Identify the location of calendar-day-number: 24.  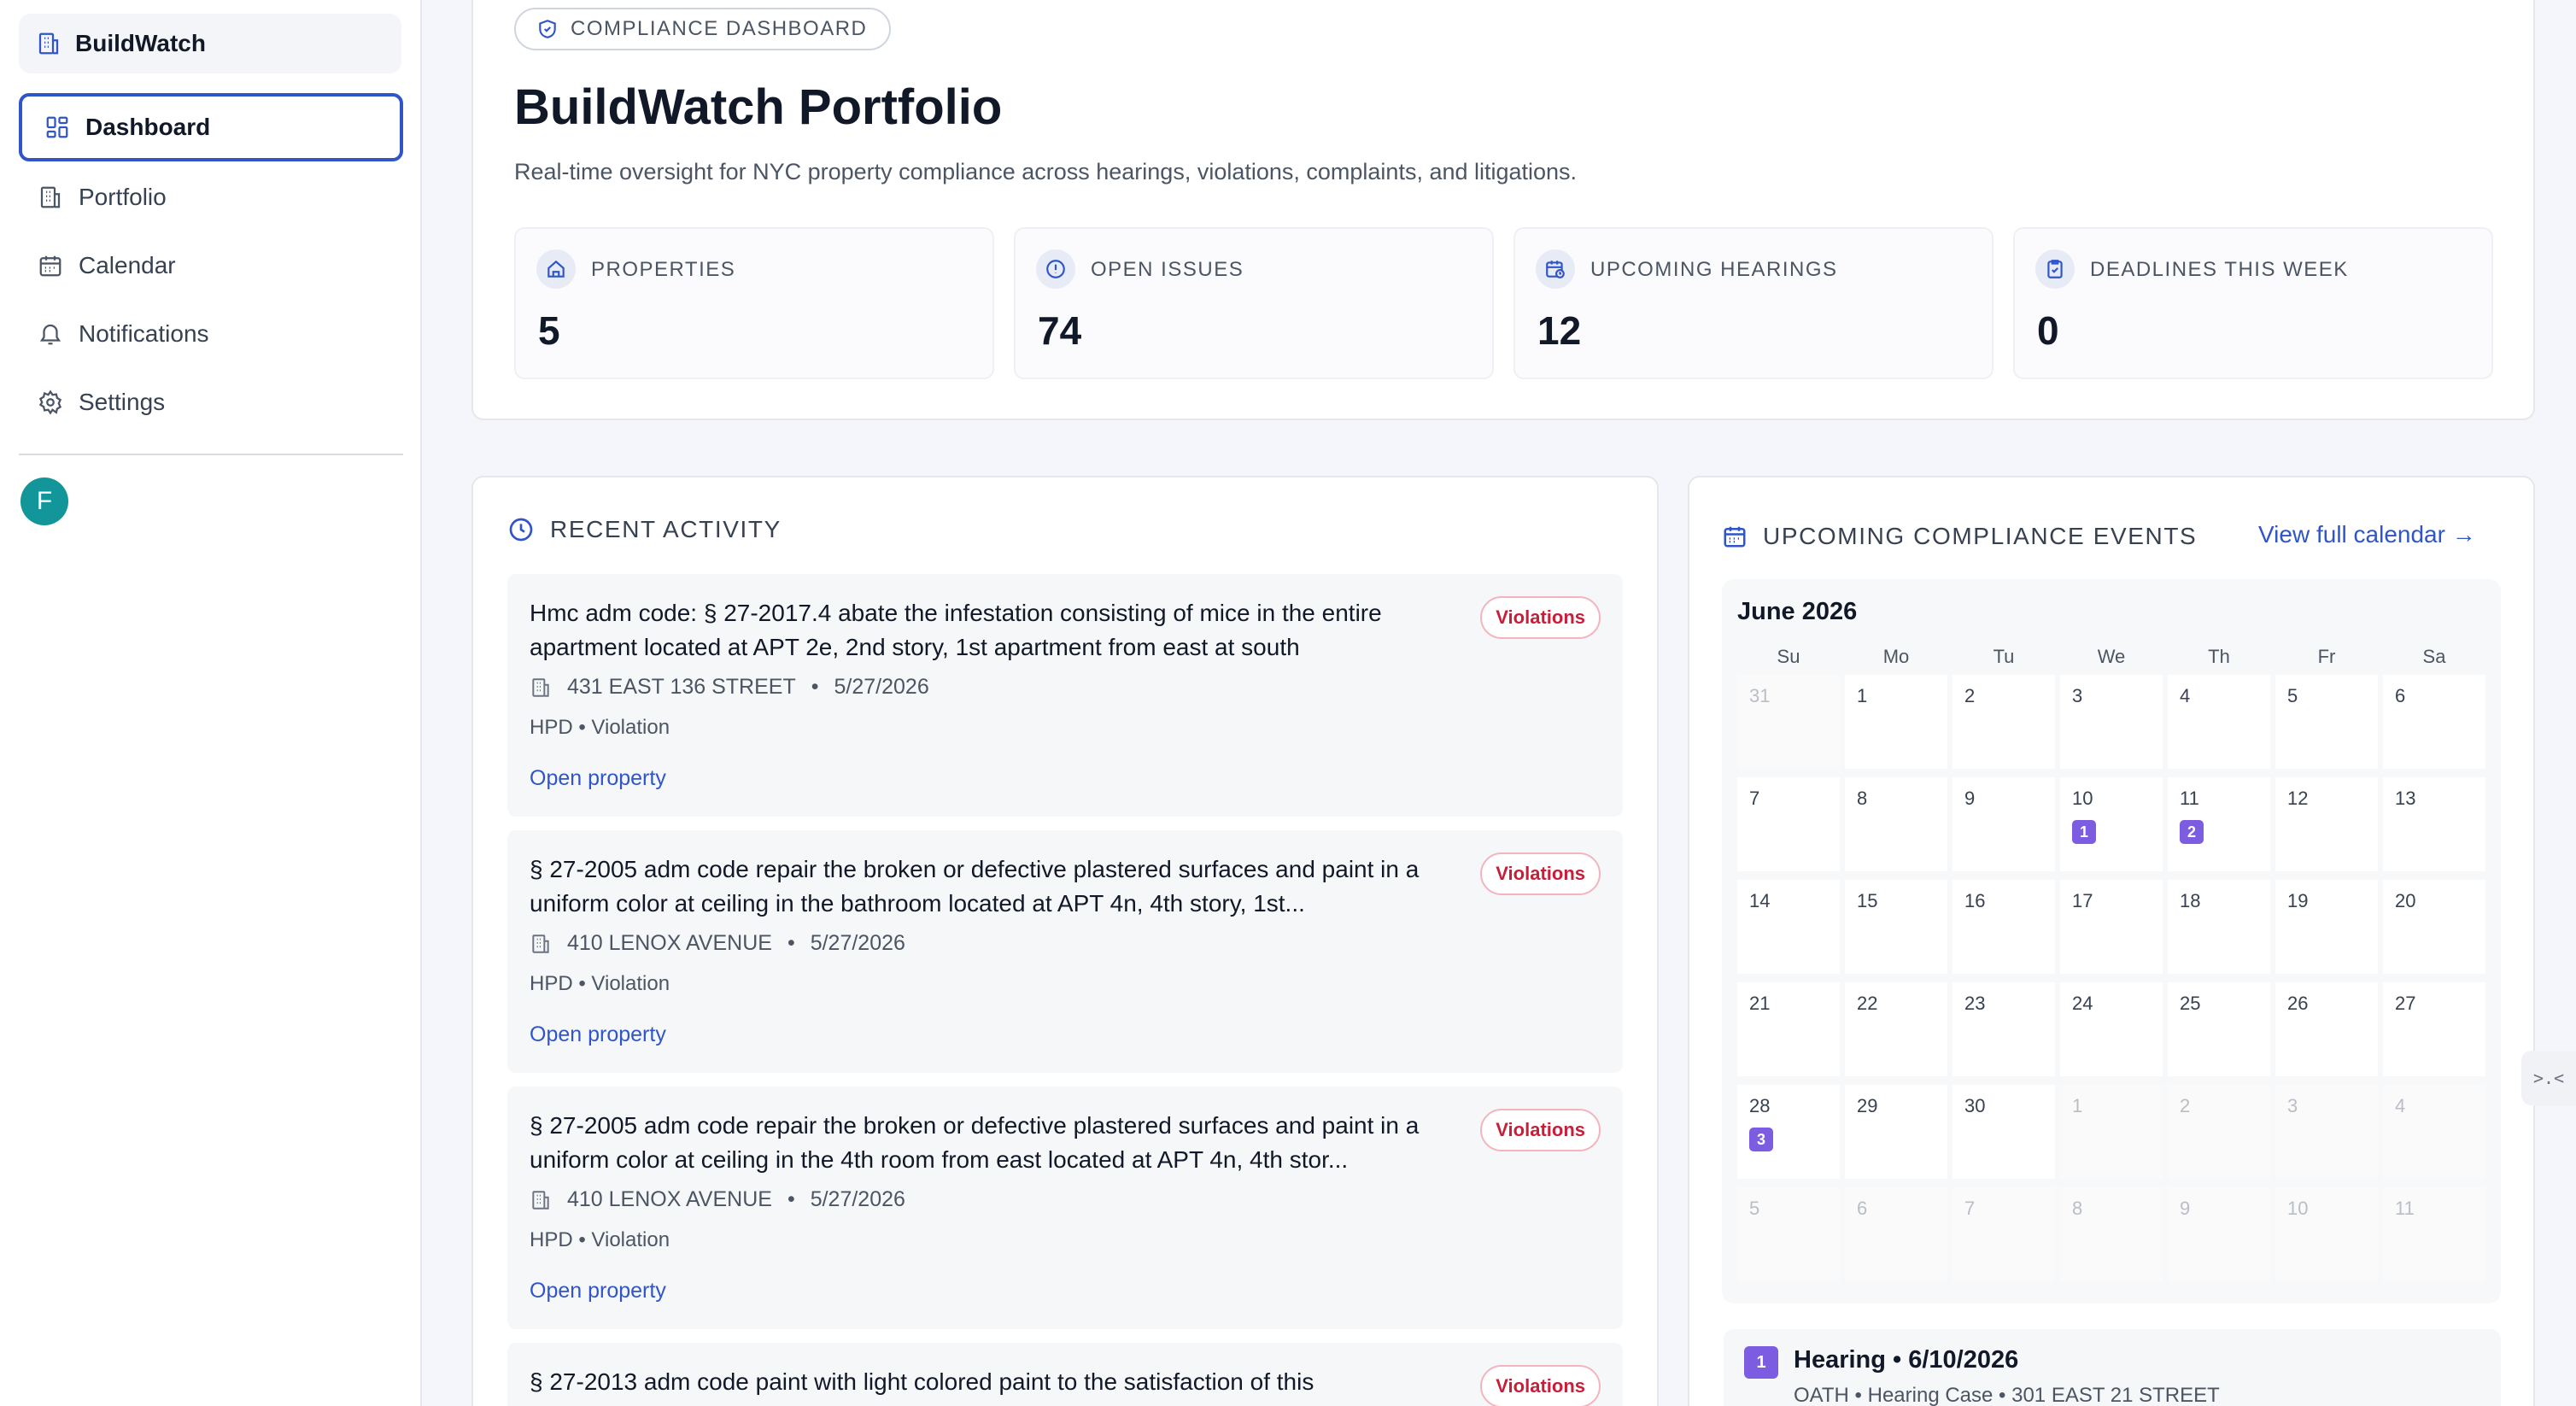
(2082, 1003).